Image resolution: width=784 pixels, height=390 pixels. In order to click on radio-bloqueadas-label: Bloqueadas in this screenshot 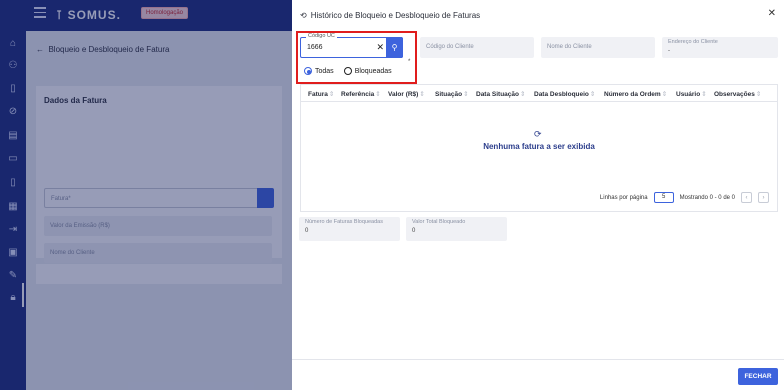, I will do `click(373, 71)`.